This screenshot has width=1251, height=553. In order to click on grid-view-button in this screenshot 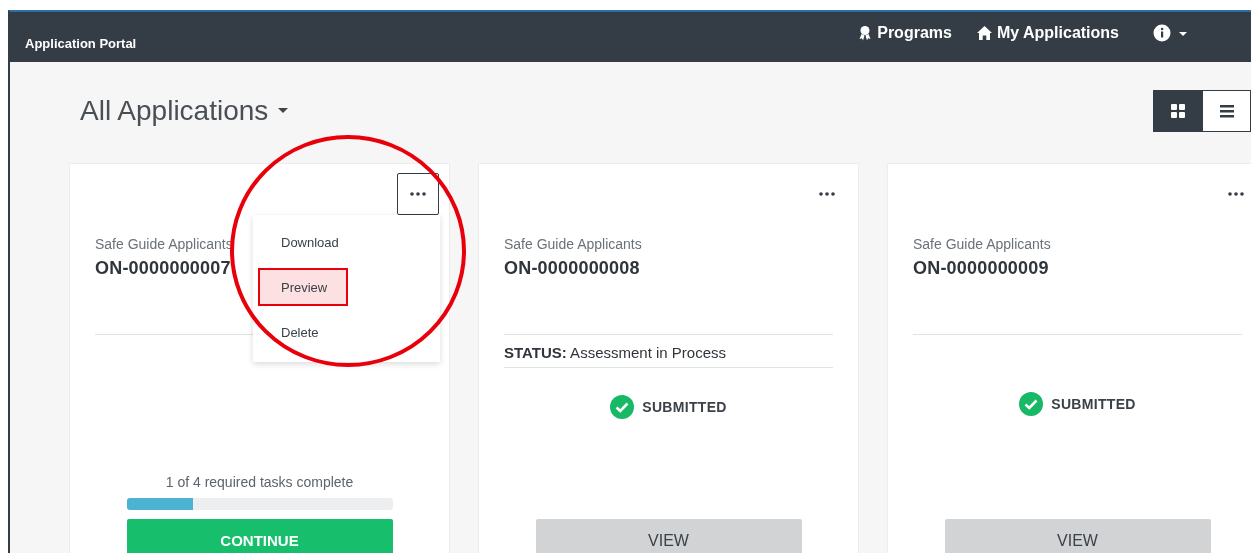, I will do `click(1177, 111)`.